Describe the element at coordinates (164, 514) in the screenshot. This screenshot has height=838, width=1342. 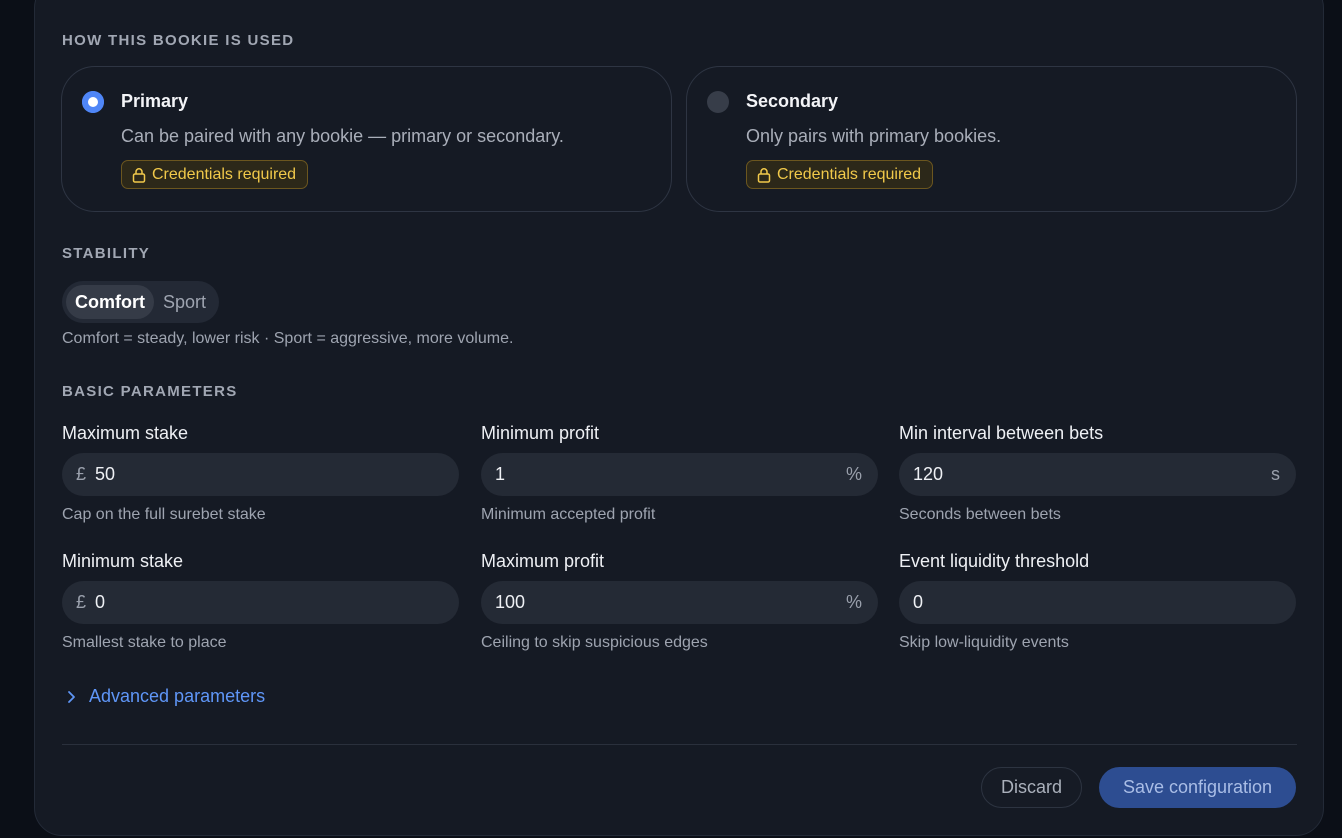
I see `max-stake-hint: Cap on the full surebet stake` at that location.